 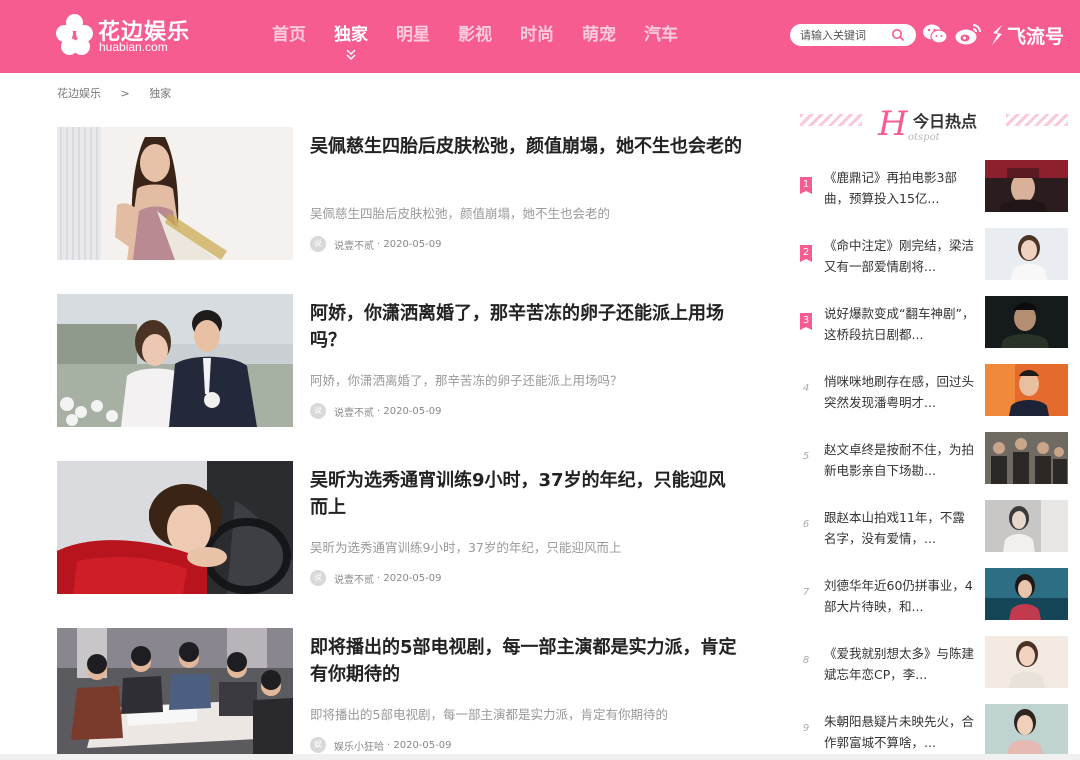 What do you see at coordinates (160, 93) in the screenshot?
I see `breadcrumb-current: 独家` at bounding box center [160, 93].